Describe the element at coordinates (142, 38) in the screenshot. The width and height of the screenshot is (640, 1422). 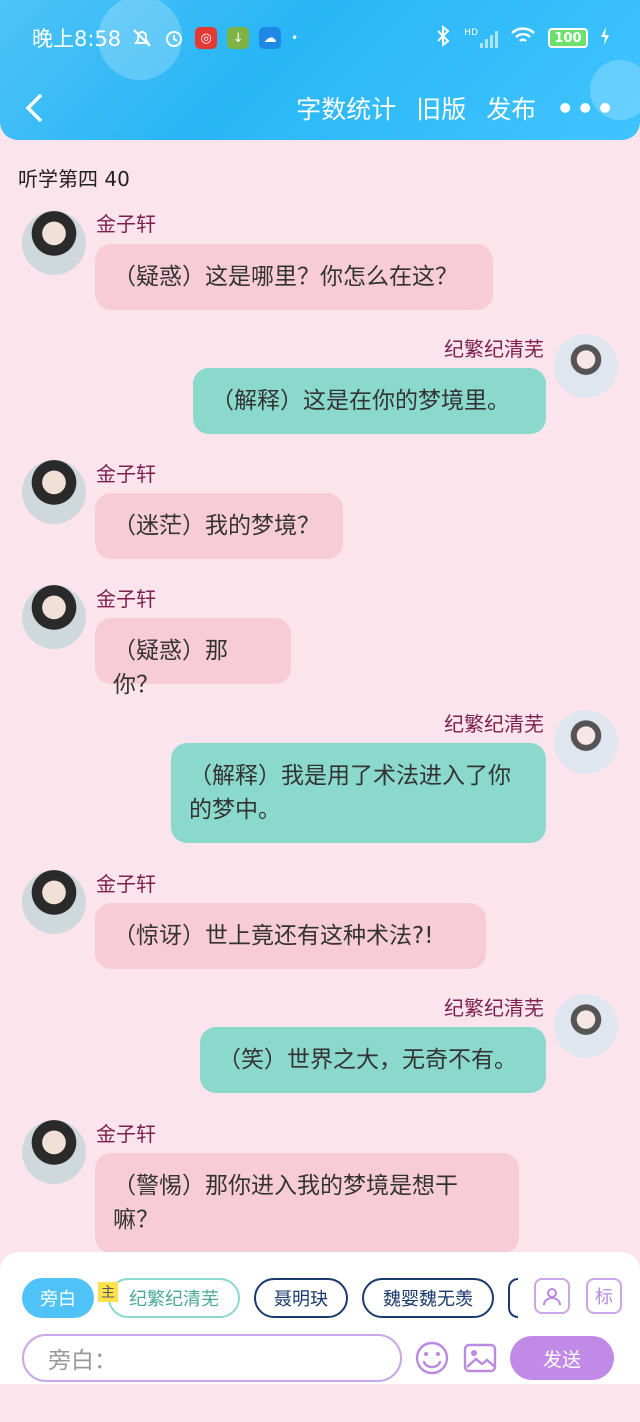
I see `mute-bell-icon` at that location.